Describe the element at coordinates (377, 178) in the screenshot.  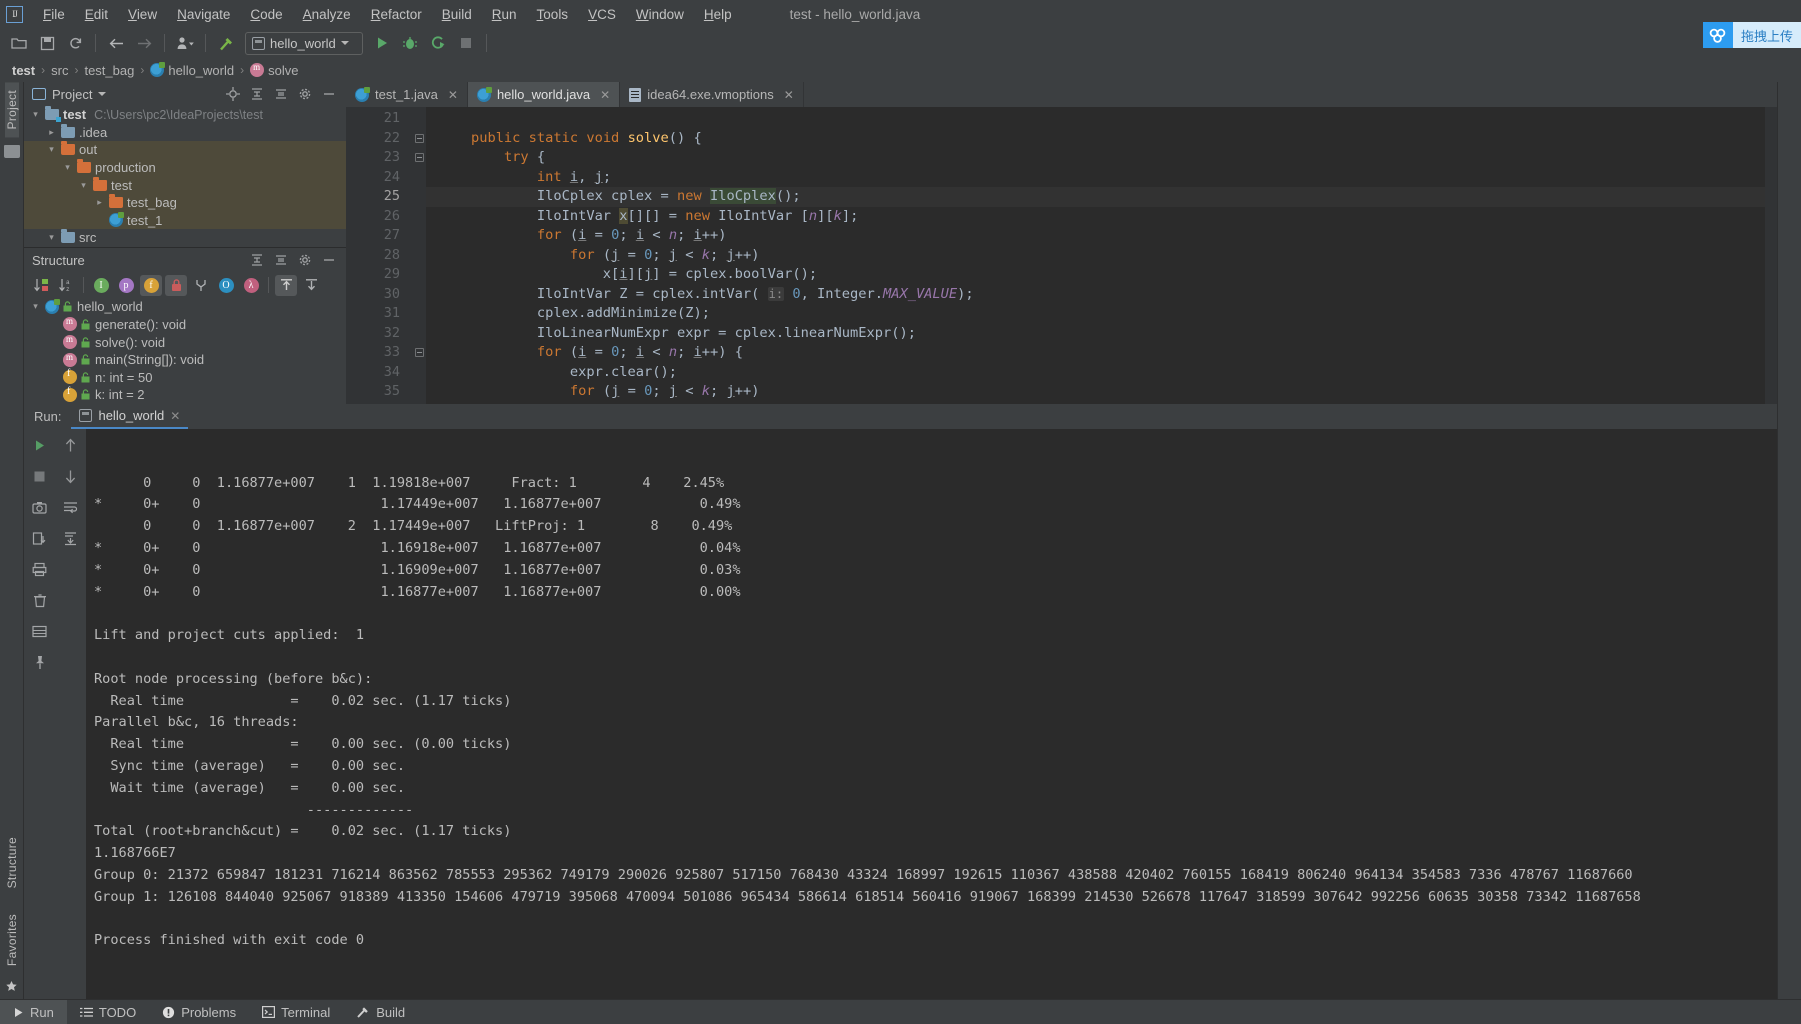
I see `line-number: 24` at that location.